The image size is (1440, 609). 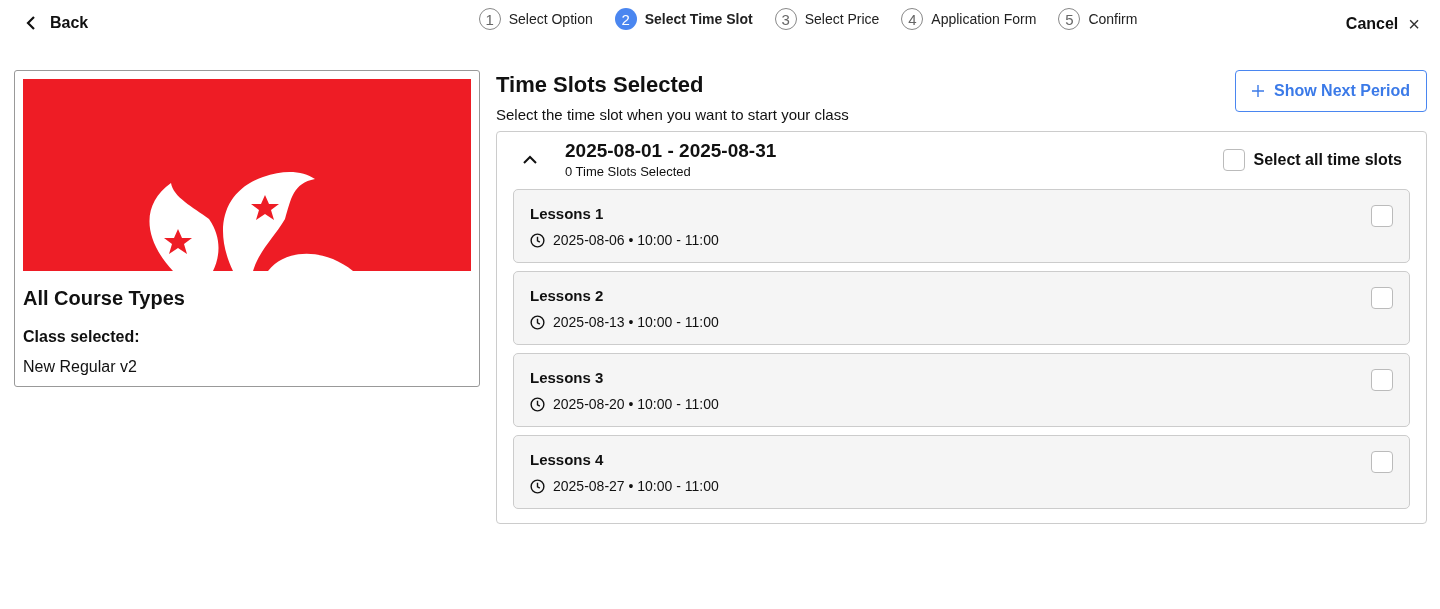 I want to click on back-chevron-icon, so click(x=31, y=23).